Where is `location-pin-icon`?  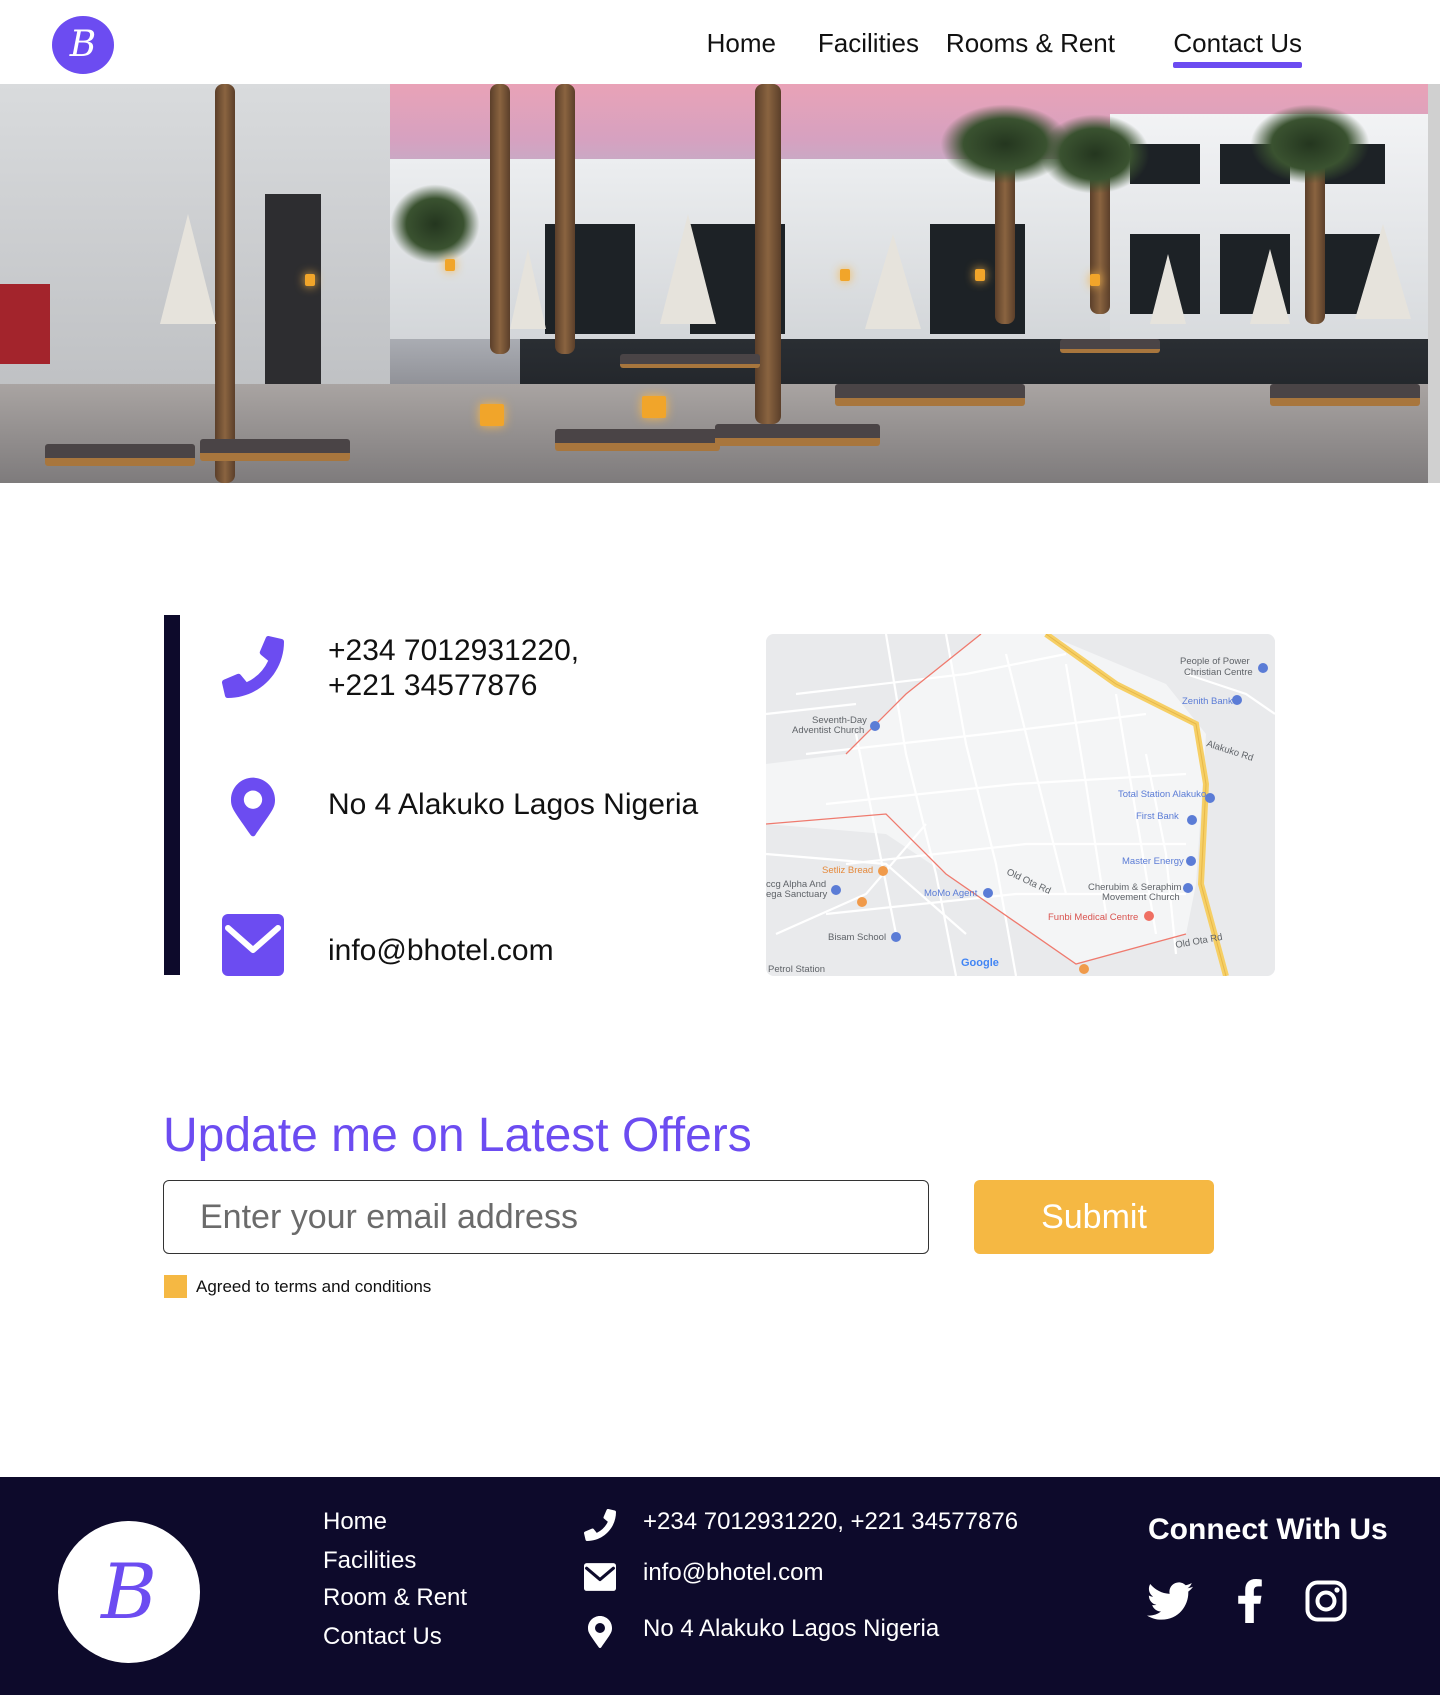
location-pin-icon is located at coordinates (253, 807).